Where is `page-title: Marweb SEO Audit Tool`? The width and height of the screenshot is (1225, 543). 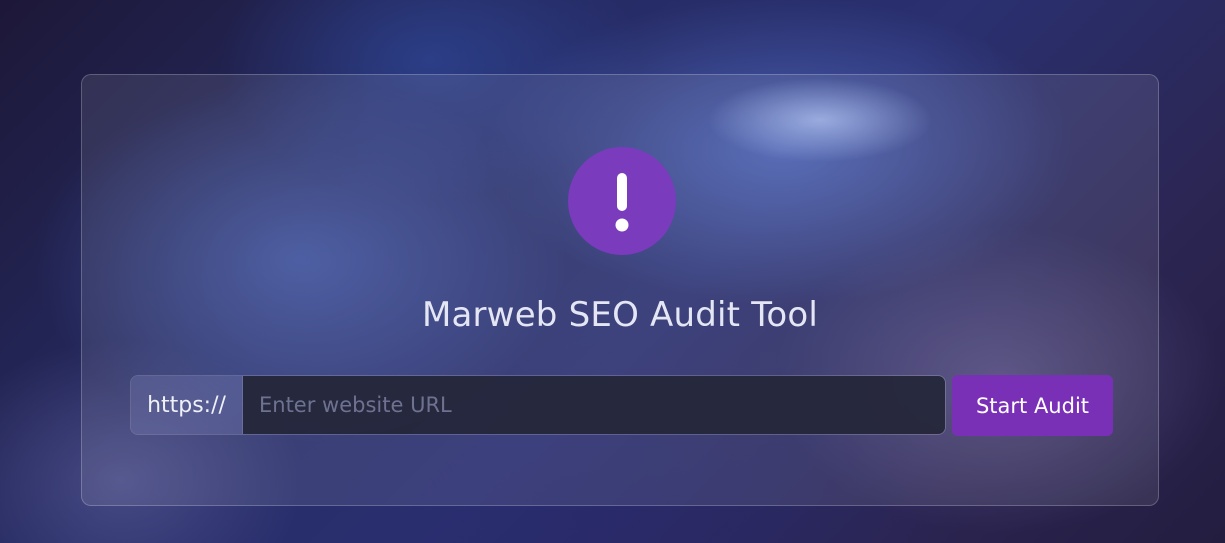 page-title: Marweb SEO Audit Tool is located at coordinates (620, 315).